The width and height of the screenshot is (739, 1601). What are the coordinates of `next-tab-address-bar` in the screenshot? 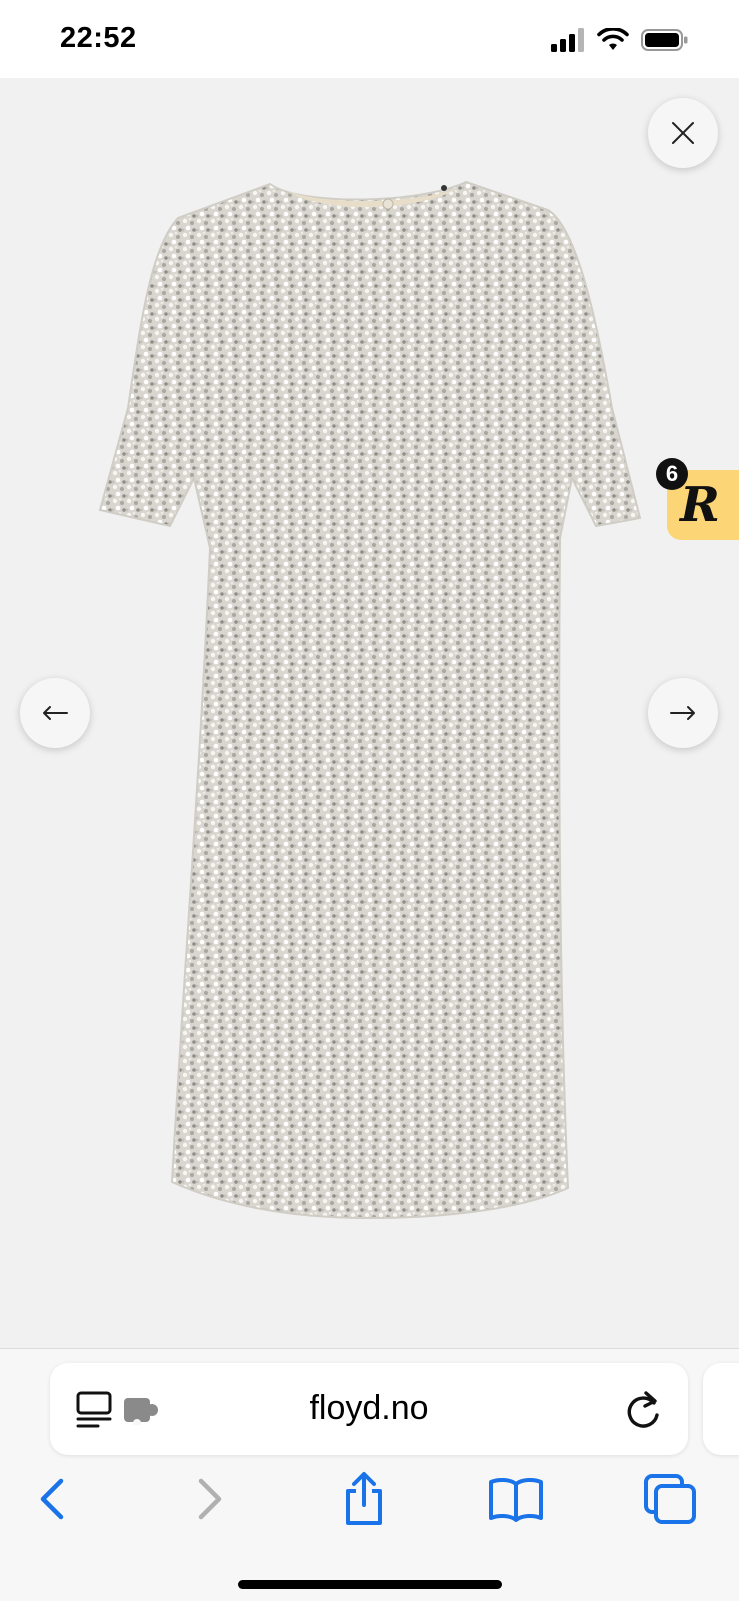 It's located at (721, 1409).